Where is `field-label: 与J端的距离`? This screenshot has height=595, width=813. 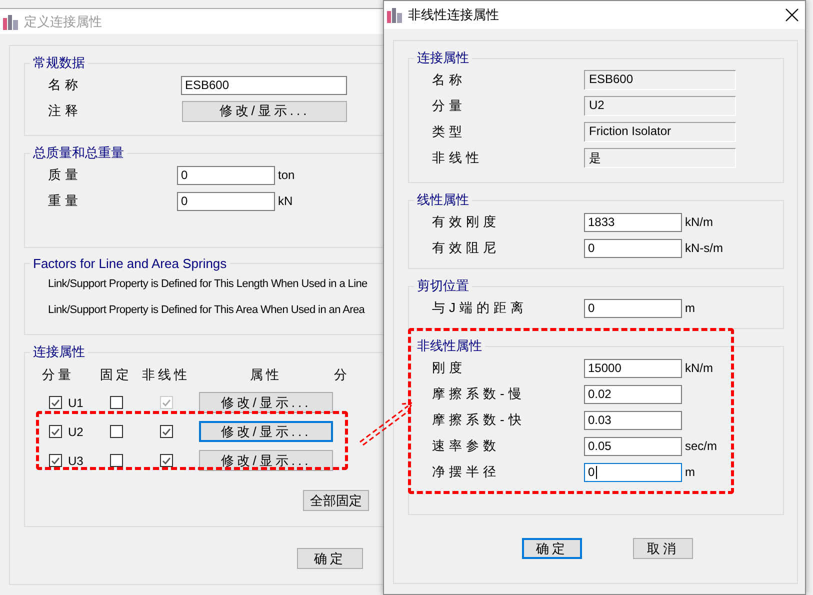
field-label: 与J端的距离 is located at coordinates (479, 308).